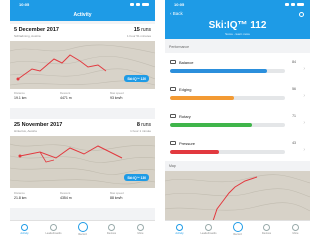 The width and height of the screenshot is (320, 240). I want to click on metric-name: Rotary, so click(185, 116).